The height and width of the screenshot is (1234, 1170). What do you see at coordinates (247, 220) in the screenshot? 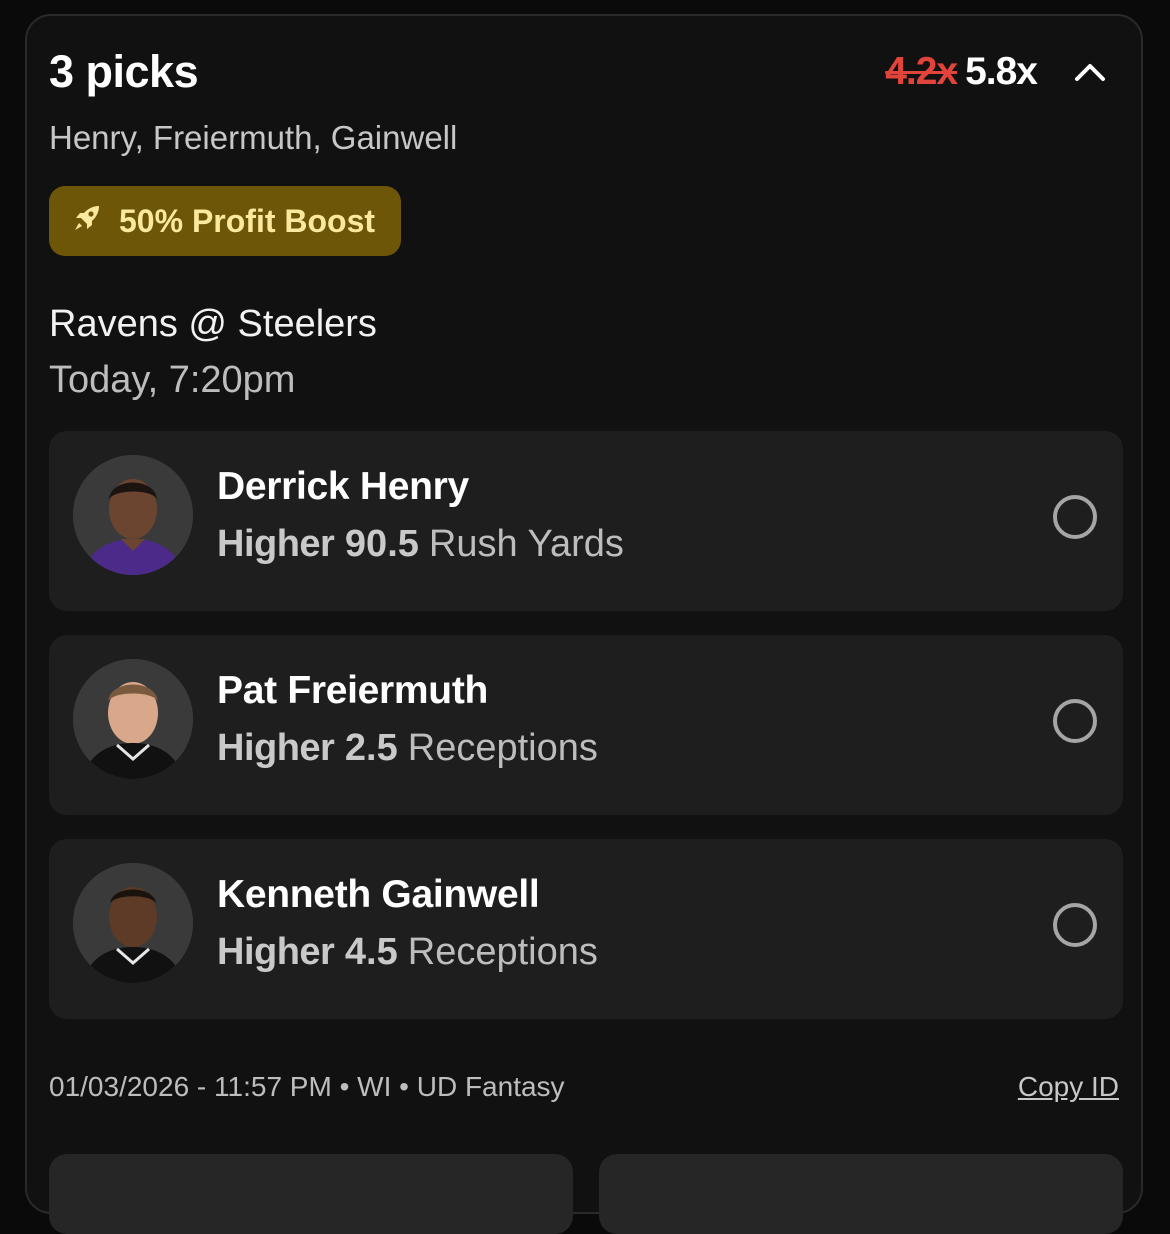
I see `profit-boost-label: 50% Profit Boost` at bounding box center [247, 220].